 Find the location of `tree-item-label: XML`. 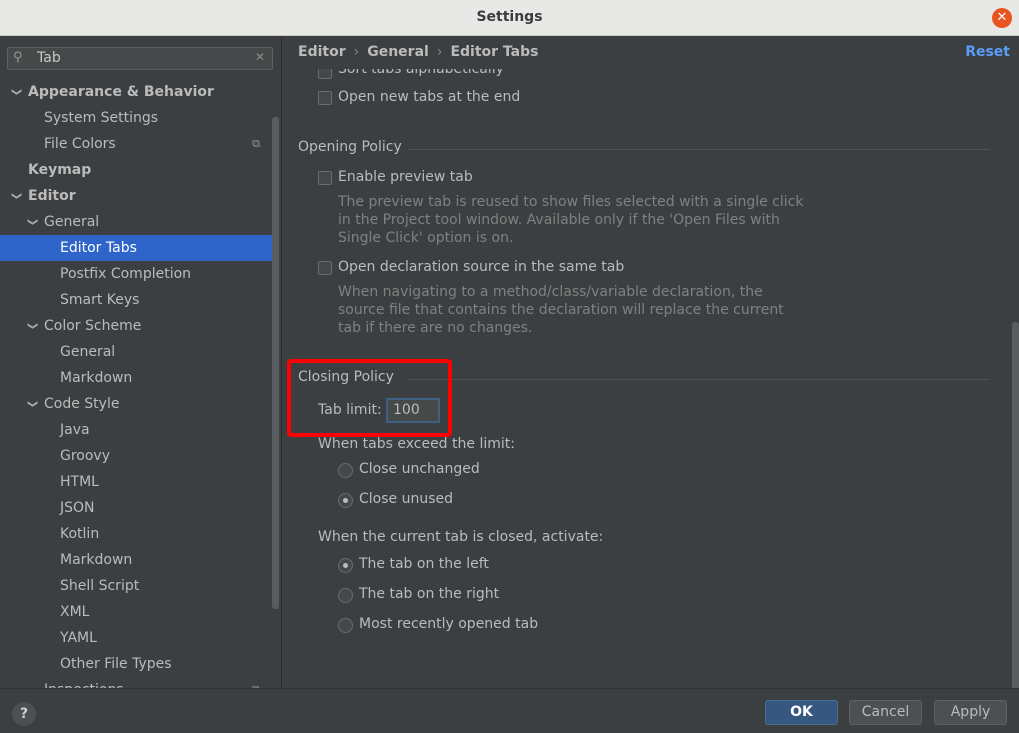

tree-item-label: XML is located at coordinates (75, 612).